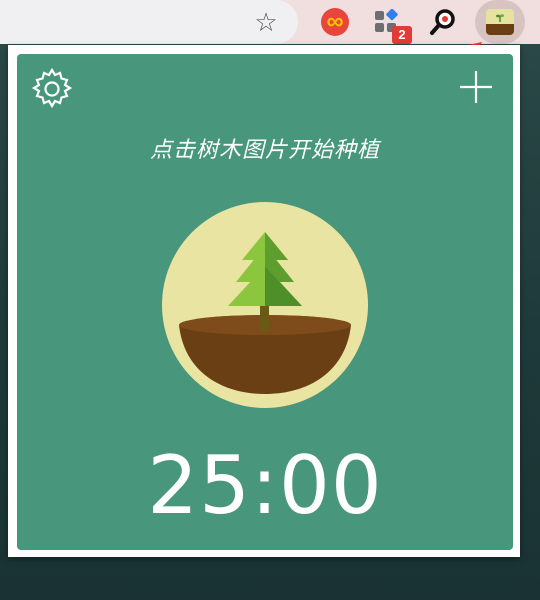 This screenshot has height=600, width=540. What do you see at coordinates (264, 150) in the screenshot?
I see `plant-hint-text: 点击树木图片开始种植` at bounding box center [264, 150].